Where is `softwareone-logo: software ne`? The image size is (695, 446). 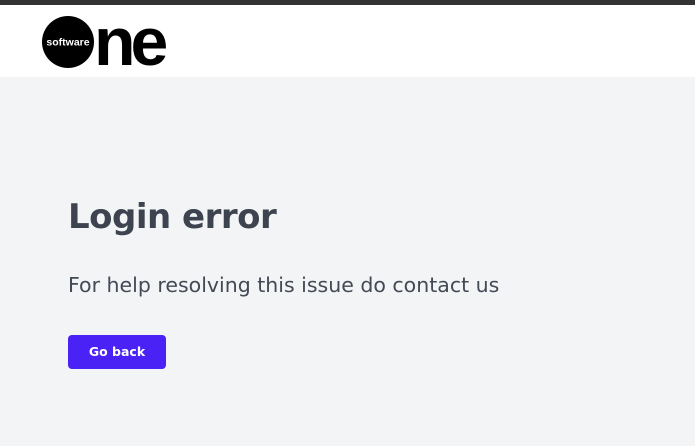 softwareone-logo: software ne is located at coordinates (115, 42).